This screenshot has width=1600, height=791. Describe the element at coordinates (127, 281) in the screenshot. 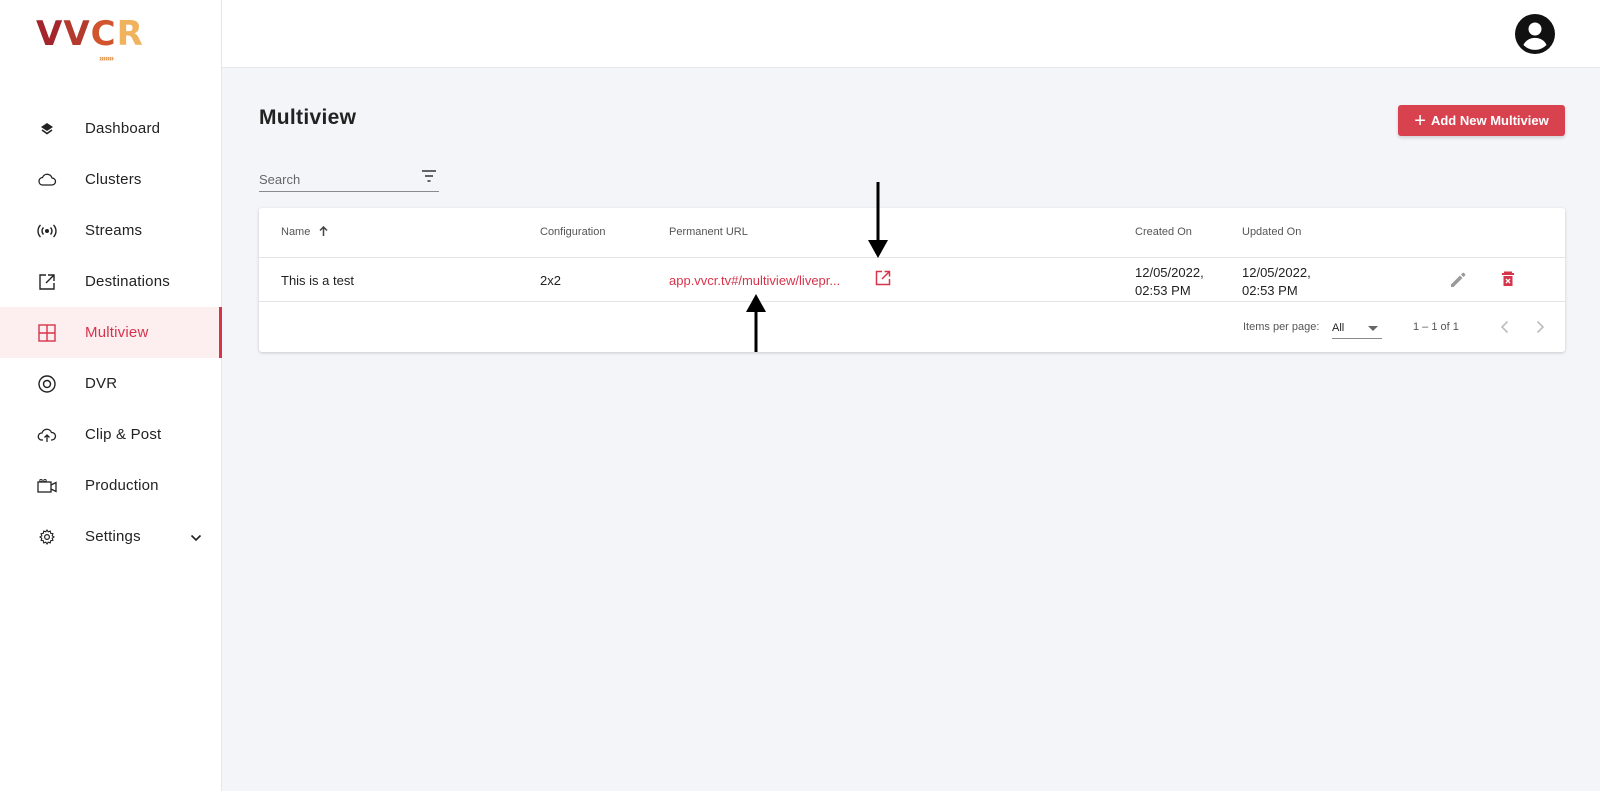

I see `sidebar-item-label: Destinations` at that location.